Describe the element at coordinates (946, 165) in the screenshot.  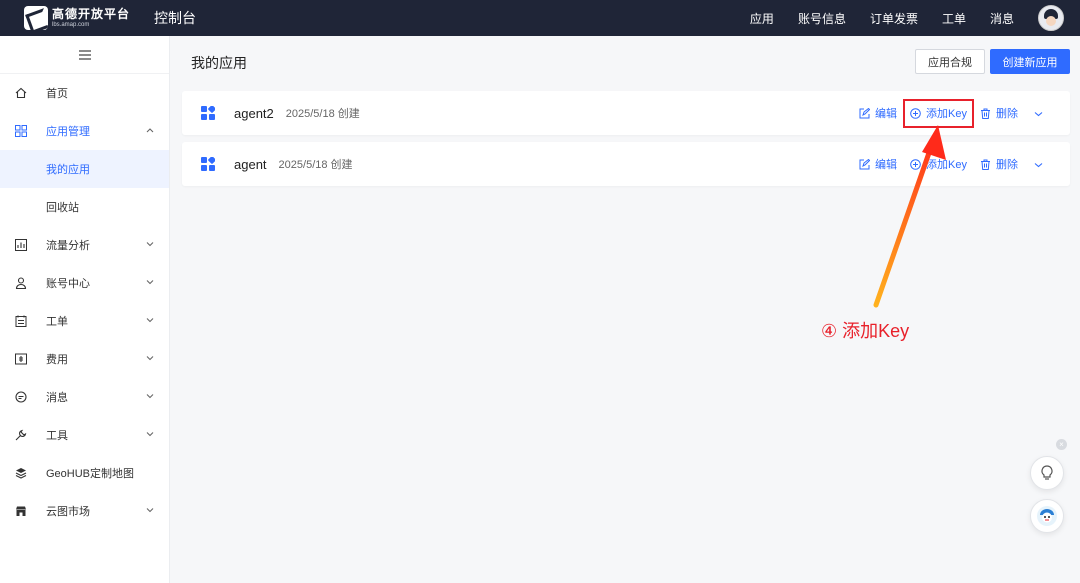
I see `add-key-label: 添加Key` at that location.